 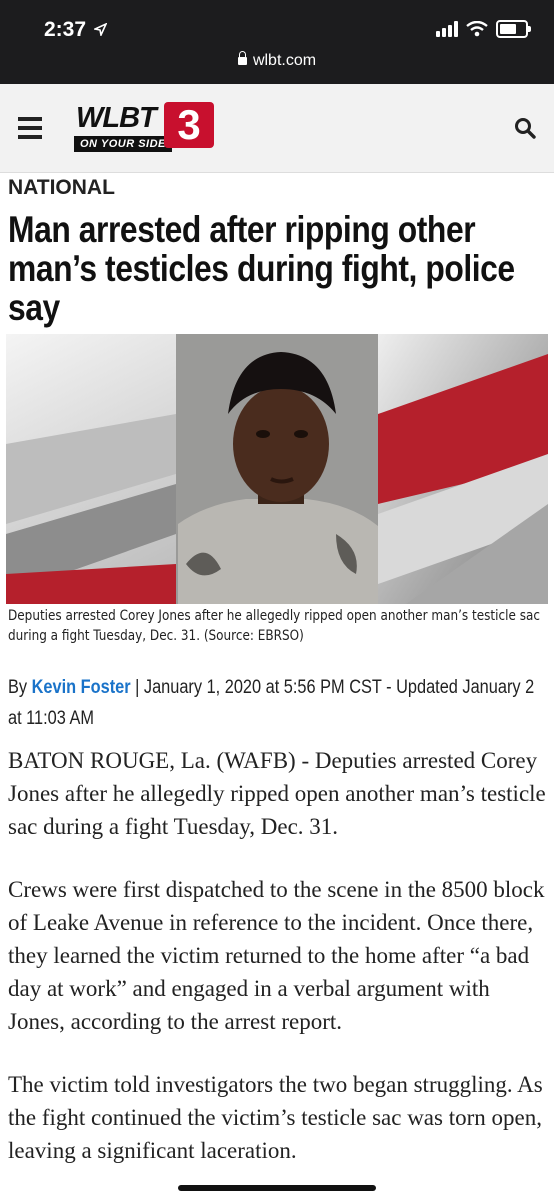 What do you see at coordinates (447, 29) in the screenshot?
I see `signal-icon` at bounding box center [447, 29].